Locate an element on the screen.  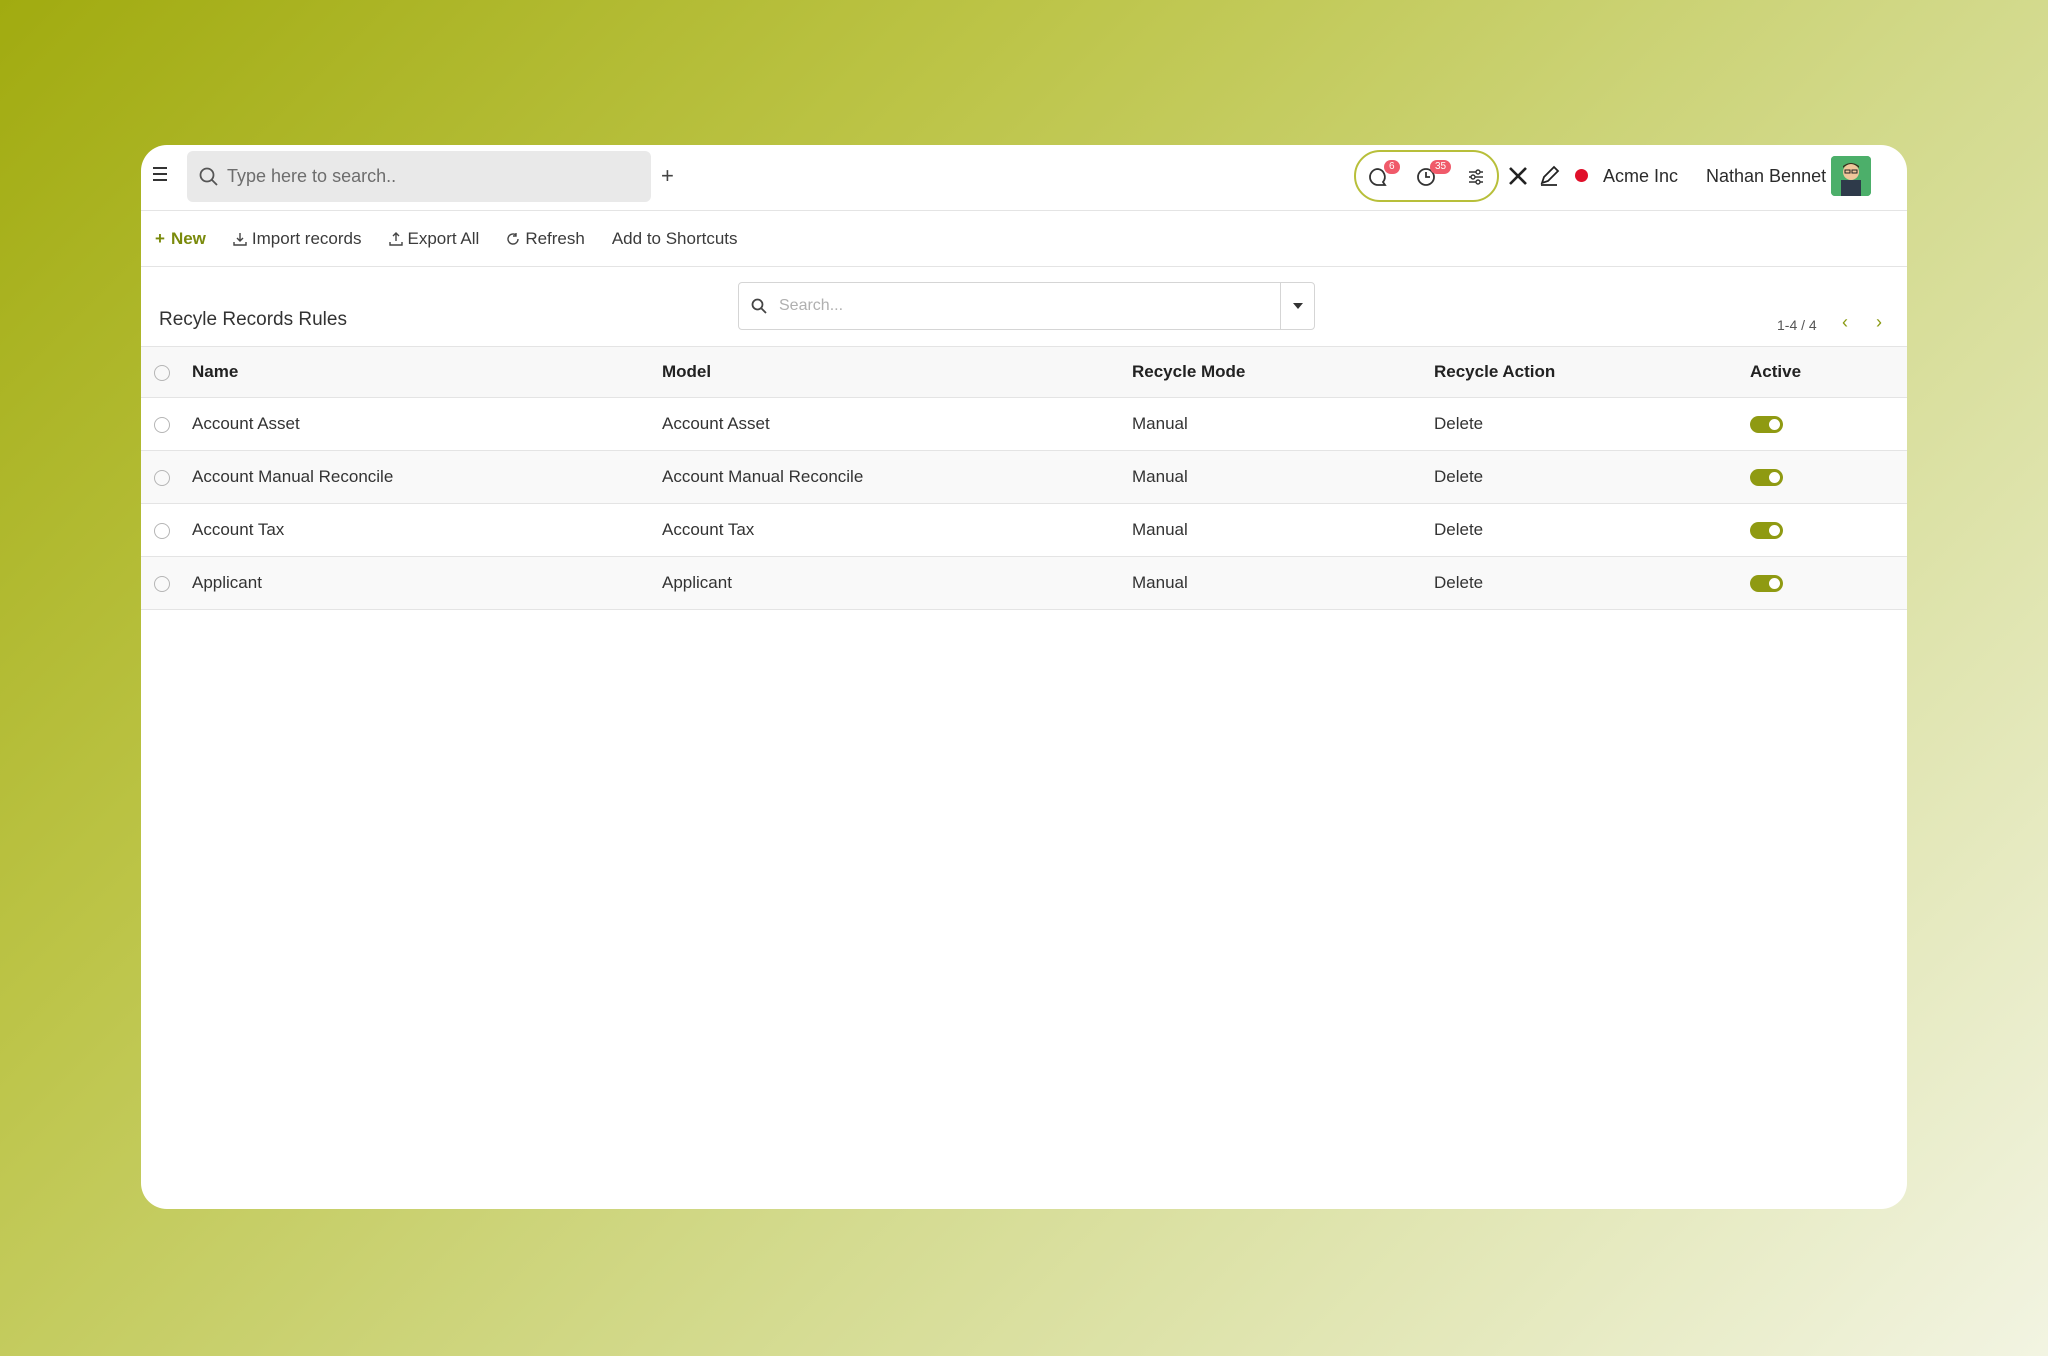
cell-model: Applicant is located at coordinates (697, 582).